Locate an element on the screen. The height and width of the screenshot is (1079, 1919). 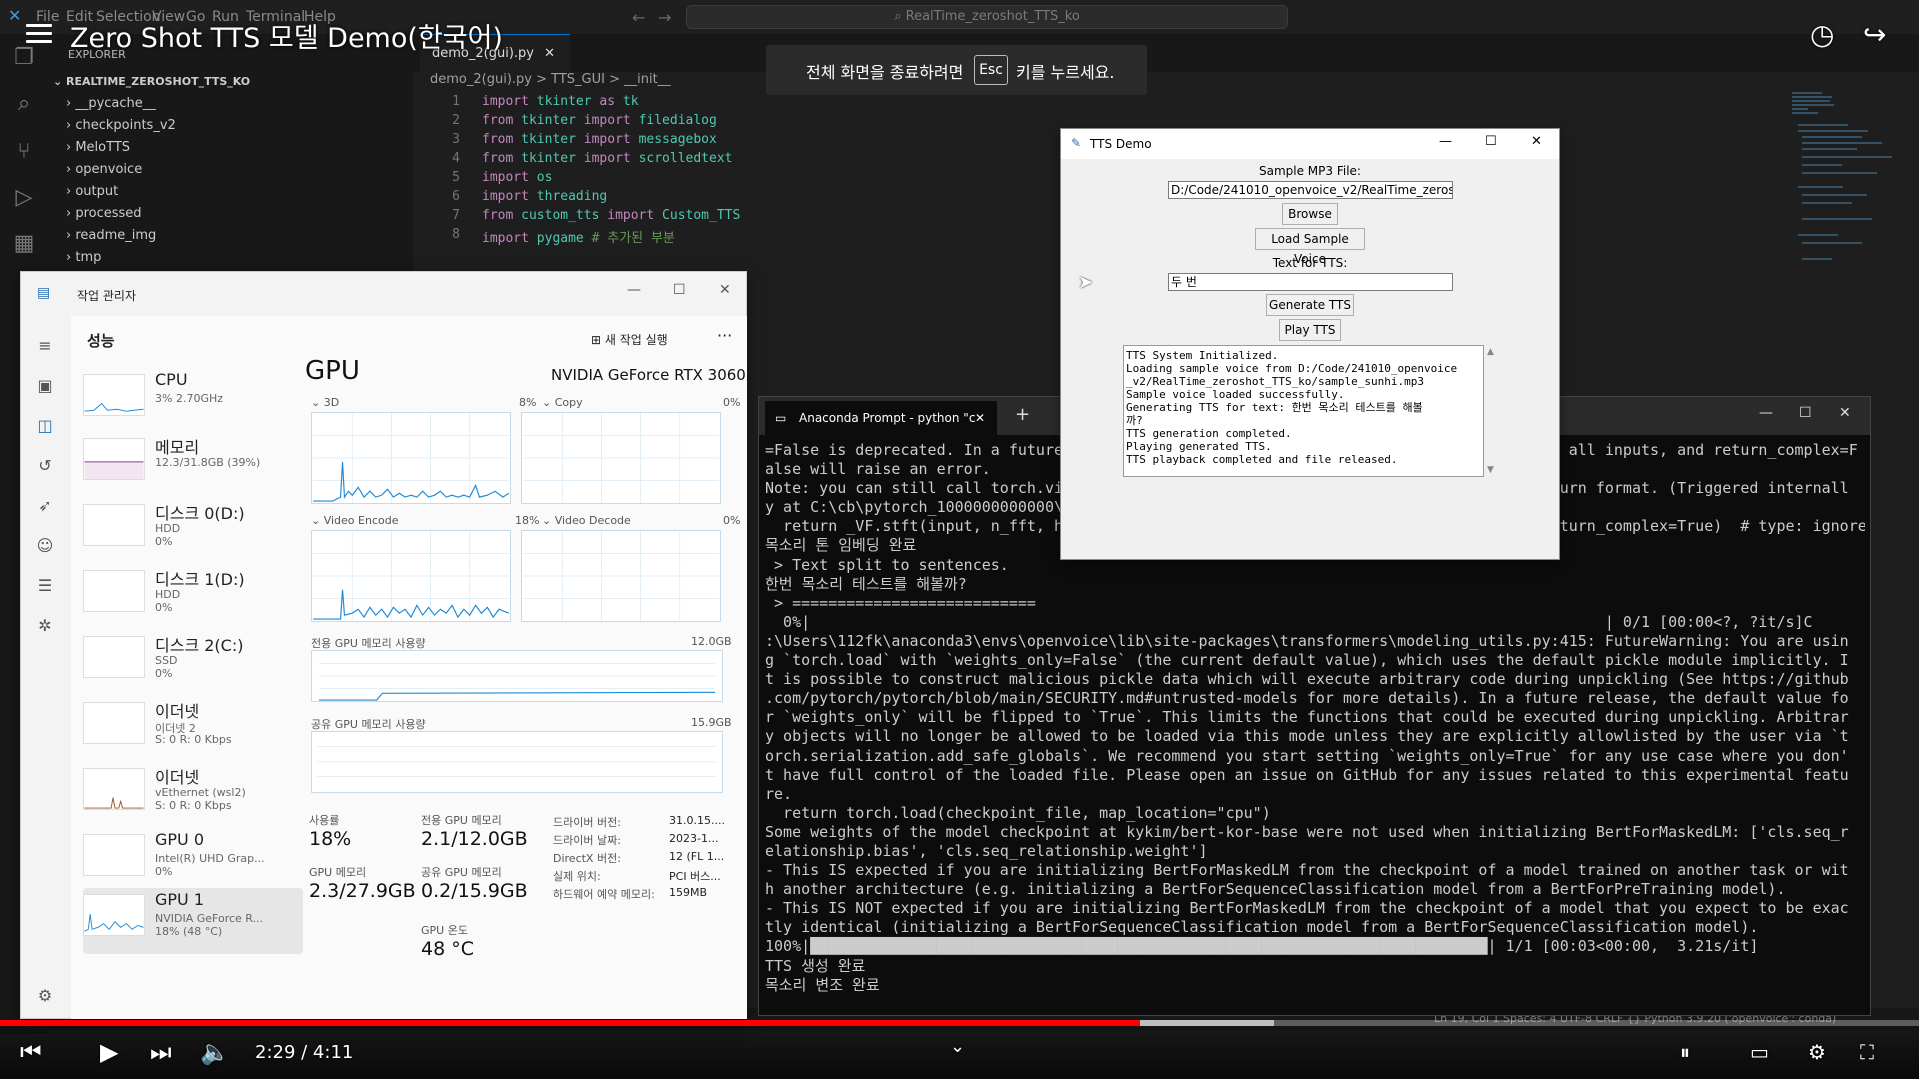
users-icon: ☺ is located at coordinates (45, 546).